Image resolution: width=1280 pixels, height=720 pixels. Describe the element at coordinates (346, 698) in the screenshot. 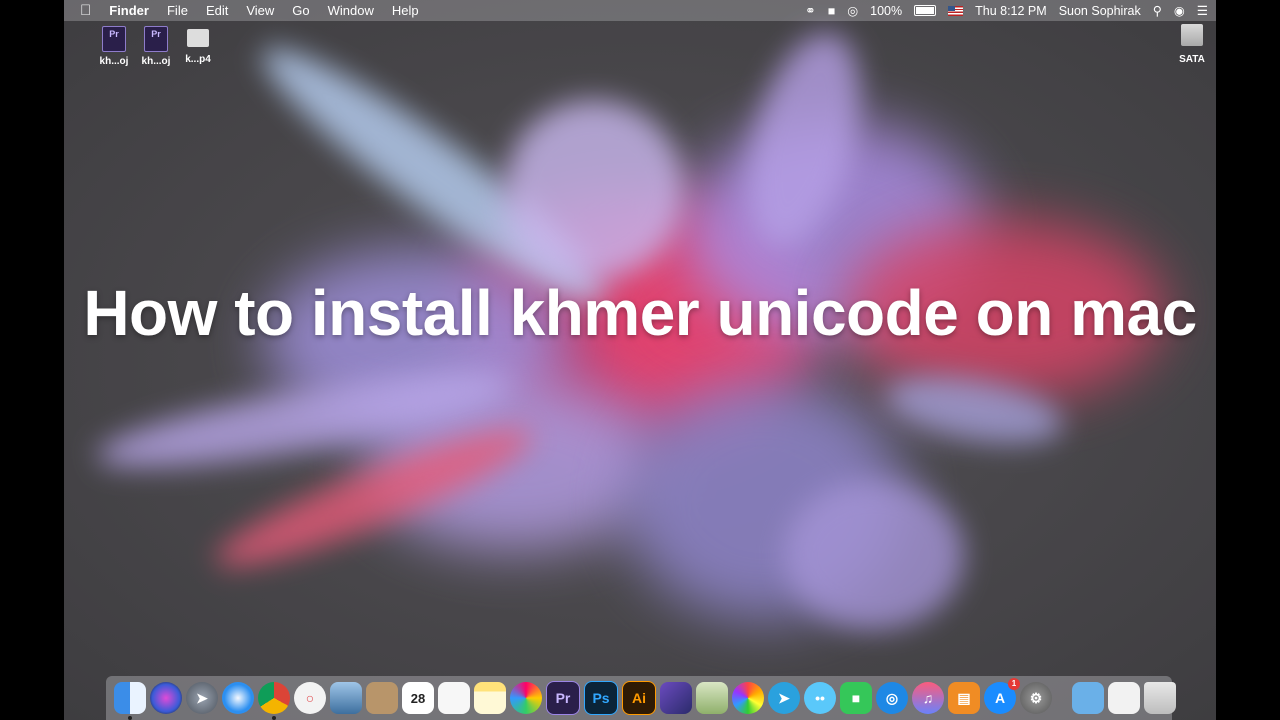

I see `preview-icon` at that location.